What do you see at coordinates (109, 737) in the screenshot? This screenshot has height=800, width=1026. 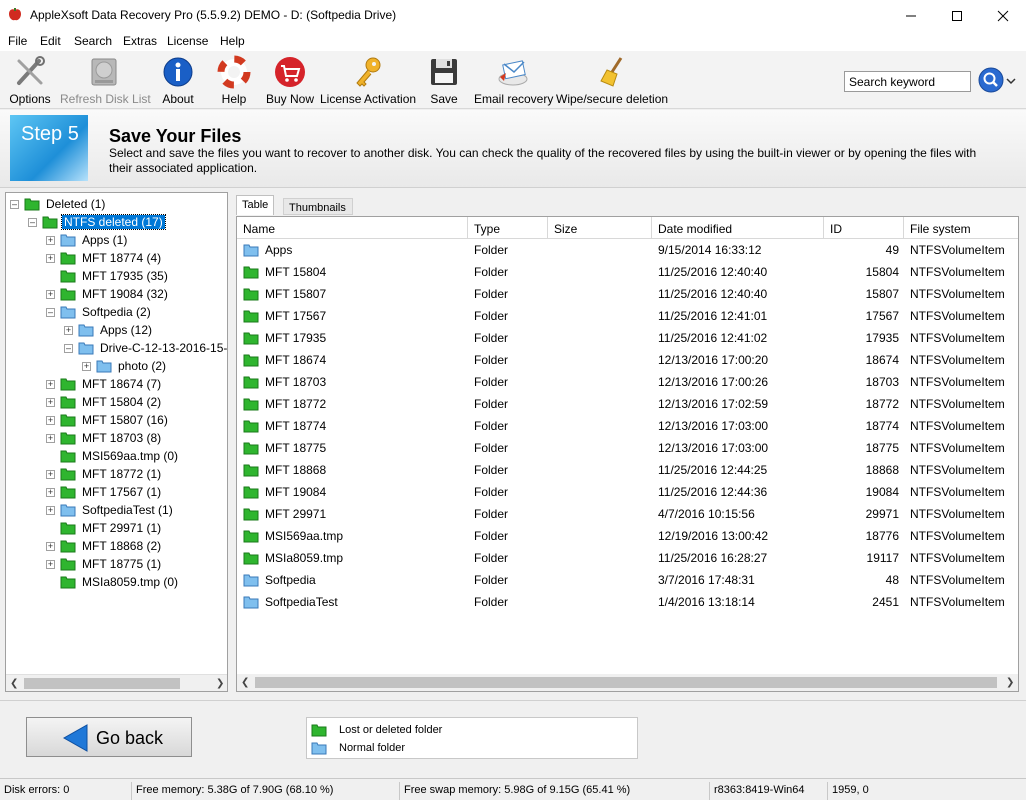 I see `go-back-button: Go back` at bounding box center [109, 737].